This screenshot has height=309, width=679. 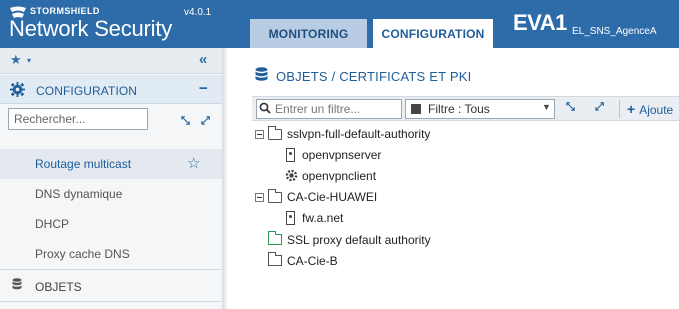 I want to click on filter-select: Filtre : Tous ▼, so click(x=480, y=109).